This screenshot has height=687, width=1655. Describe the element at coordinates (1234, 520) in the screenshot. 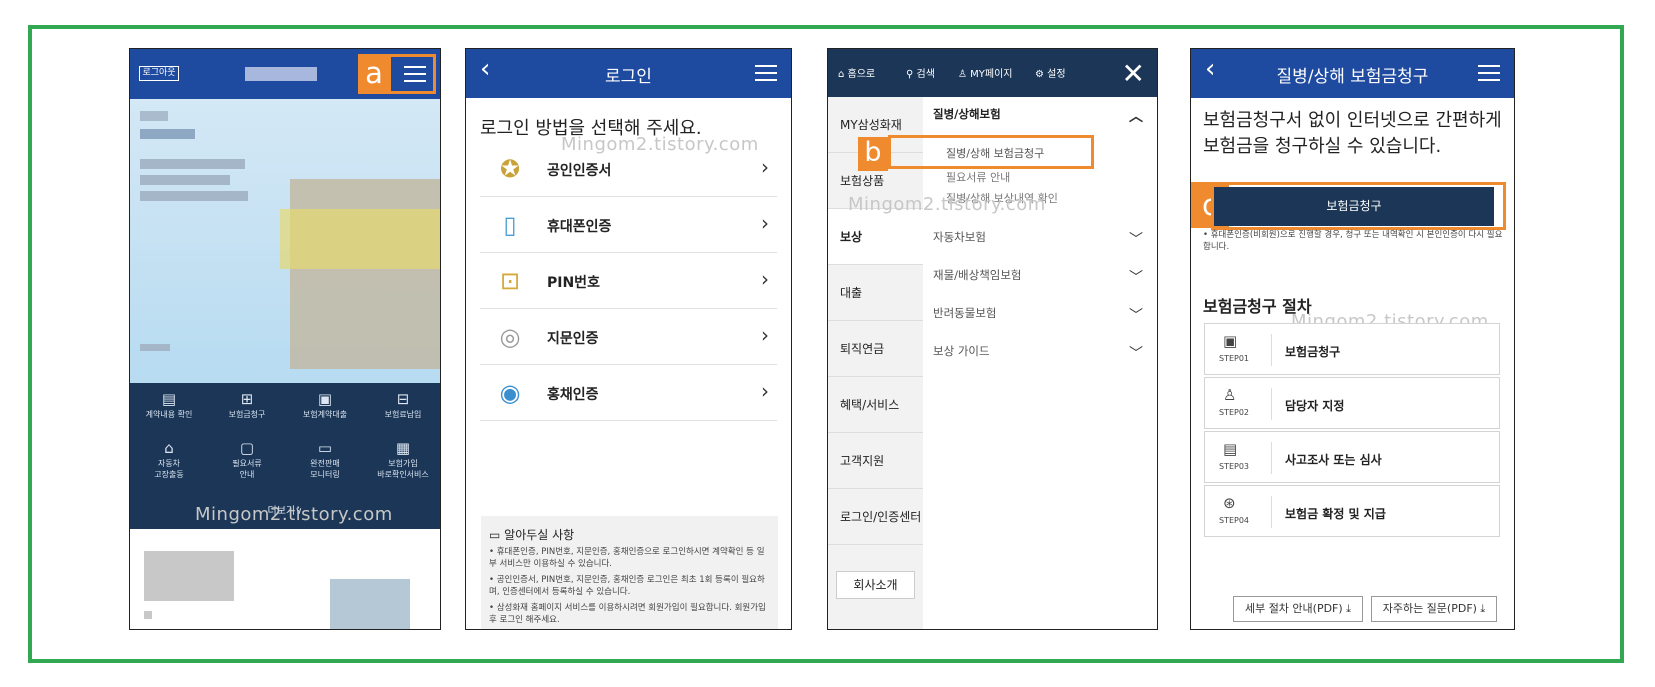

I see `step-number: STEP04` at that location.